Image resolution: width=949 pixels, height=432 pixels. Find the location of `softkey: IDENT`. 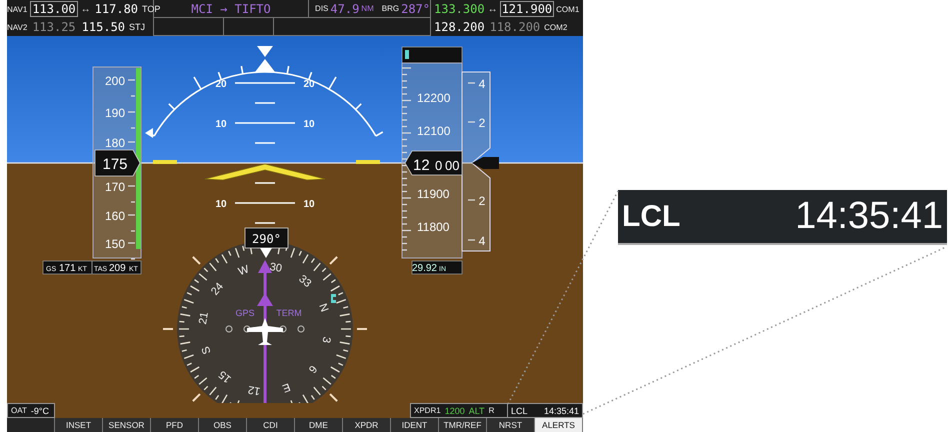

softkey: IDENT is located at coordinates (415, 425).